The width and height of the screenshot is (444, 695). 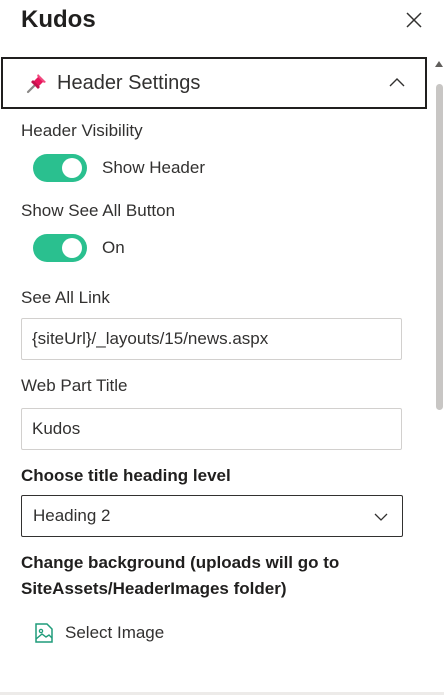 What do you see at coordinates (211, 339) in the screenshot?
I see `see-all-link-input` at bounding box center [211, 339].